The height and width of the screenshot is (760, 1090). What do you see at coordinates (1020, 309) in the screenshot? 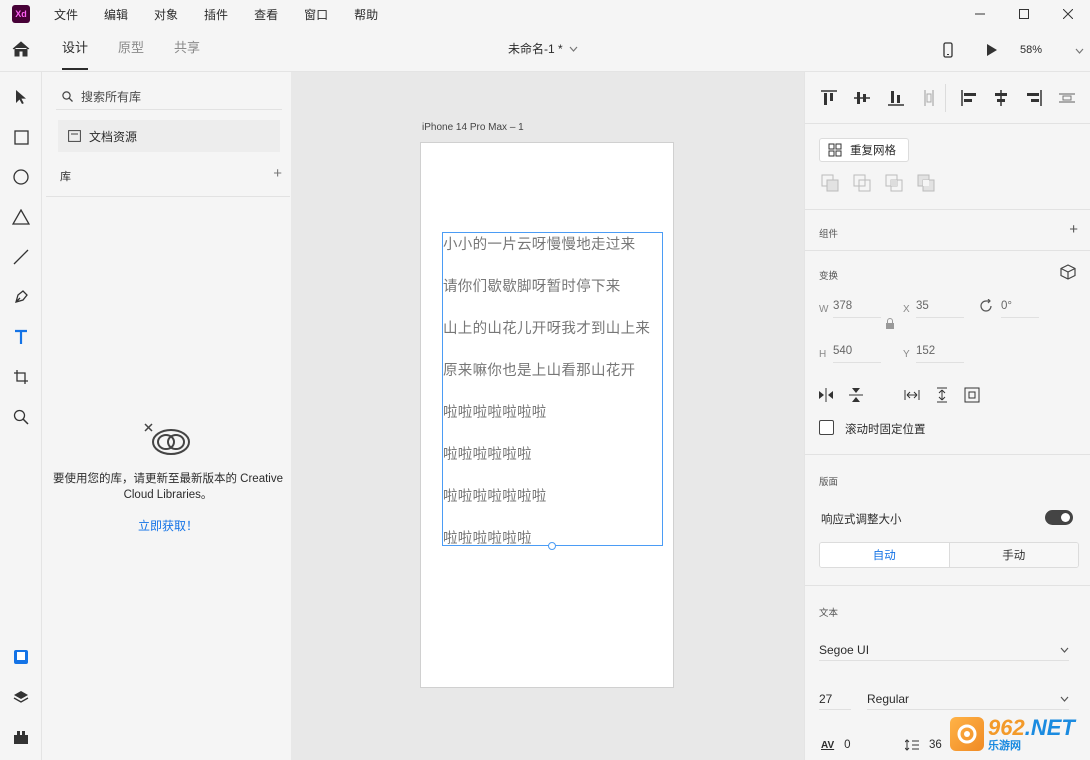
I see `rotation-input: 0°` at bounding box center [1020, 309].